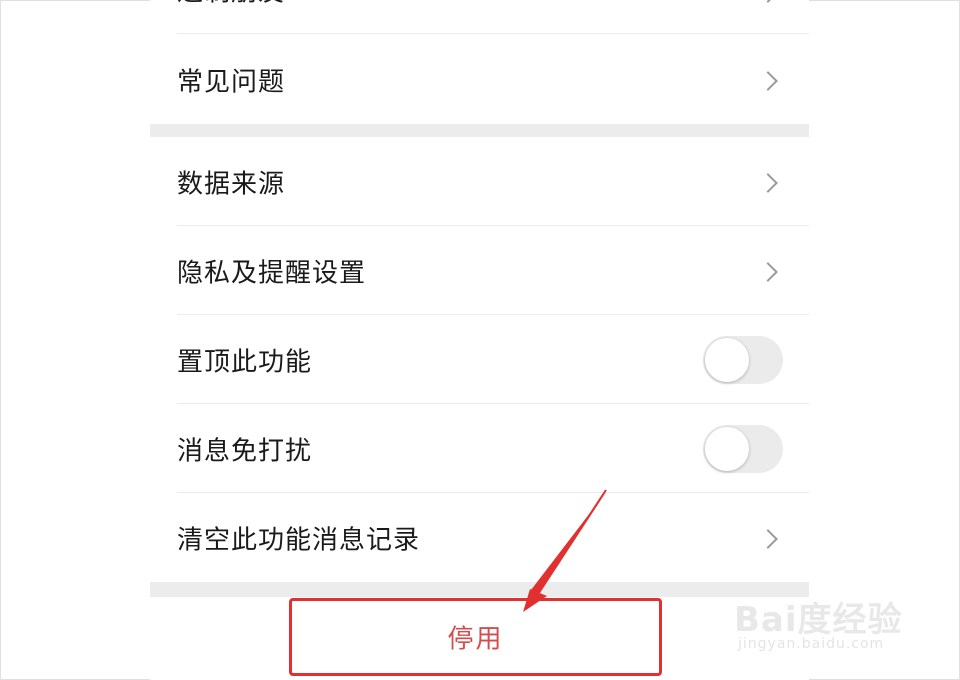  What do you see at coordinates (245, 451) in the screenshot?
I see `menu-item-label: 消息免打扰` at bounding box center [245, 451].